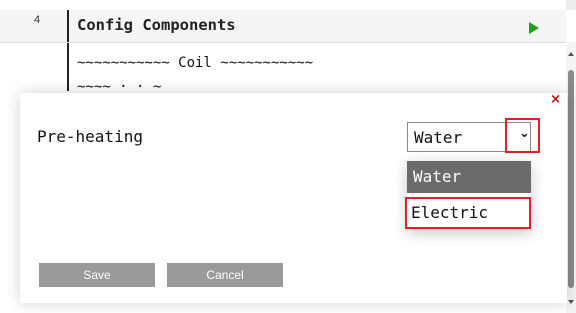 The width and height of the screenshot is (576, 313). Describe the element at coordinates (571, 54) in the screenshot. I see `scroll-up-icon` at that location.